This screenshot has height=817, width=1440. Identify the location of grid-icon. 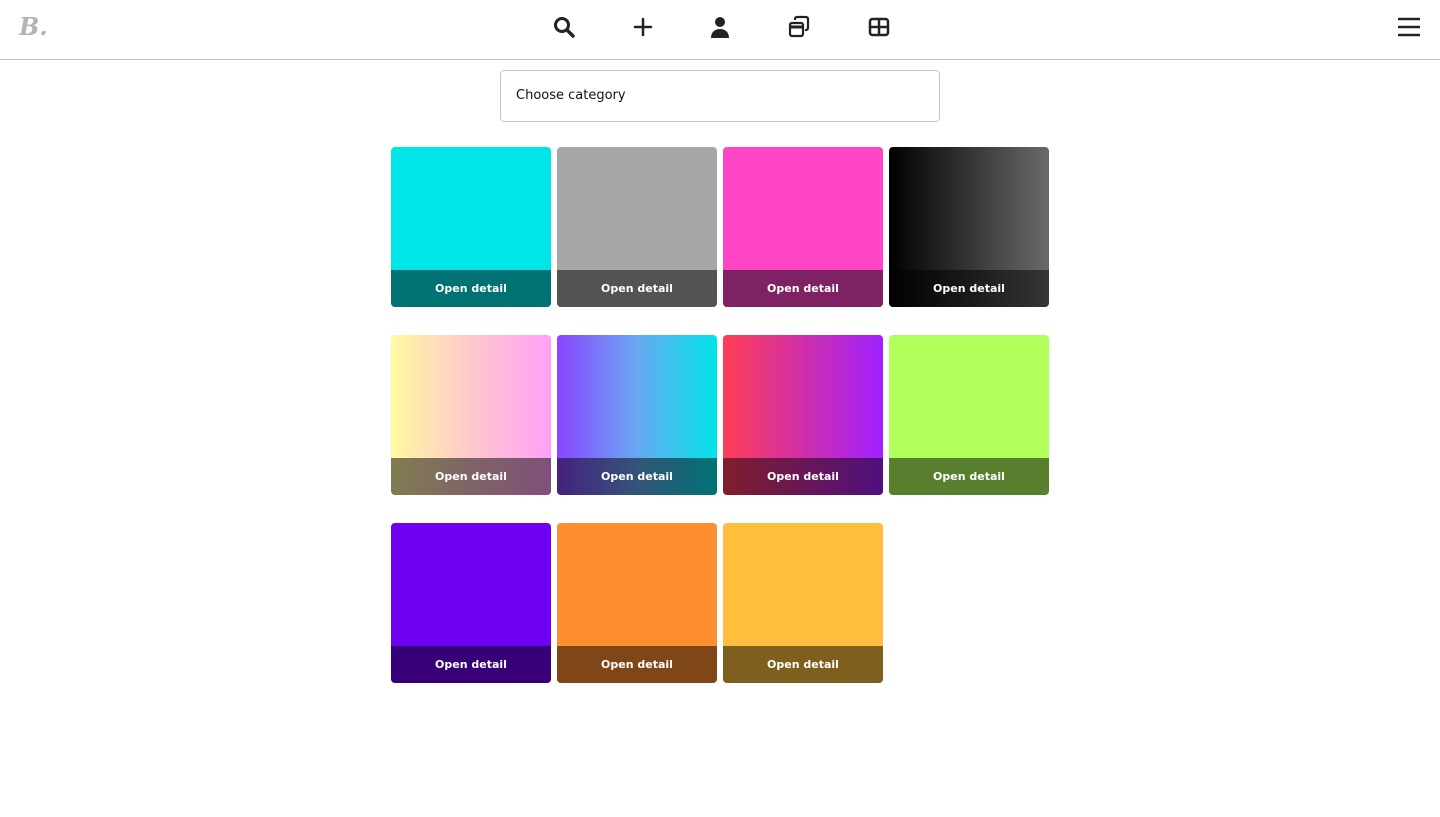
(879, 27).